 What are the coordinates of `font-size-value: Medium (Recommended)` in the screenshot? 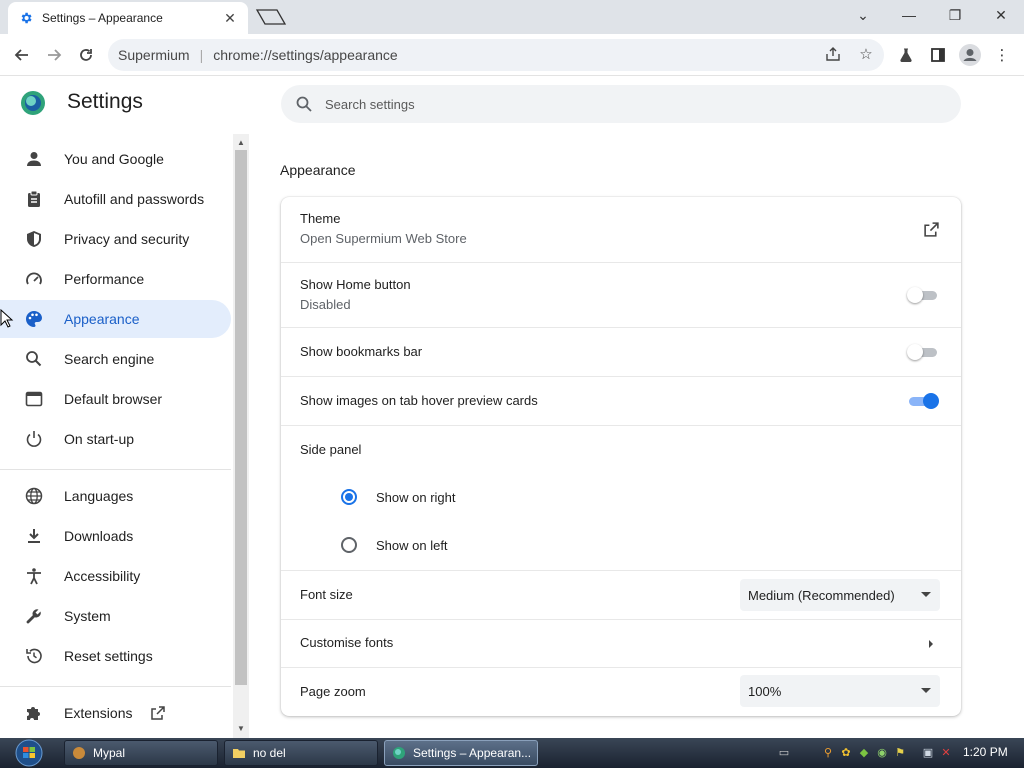 It's located at (821, 595).